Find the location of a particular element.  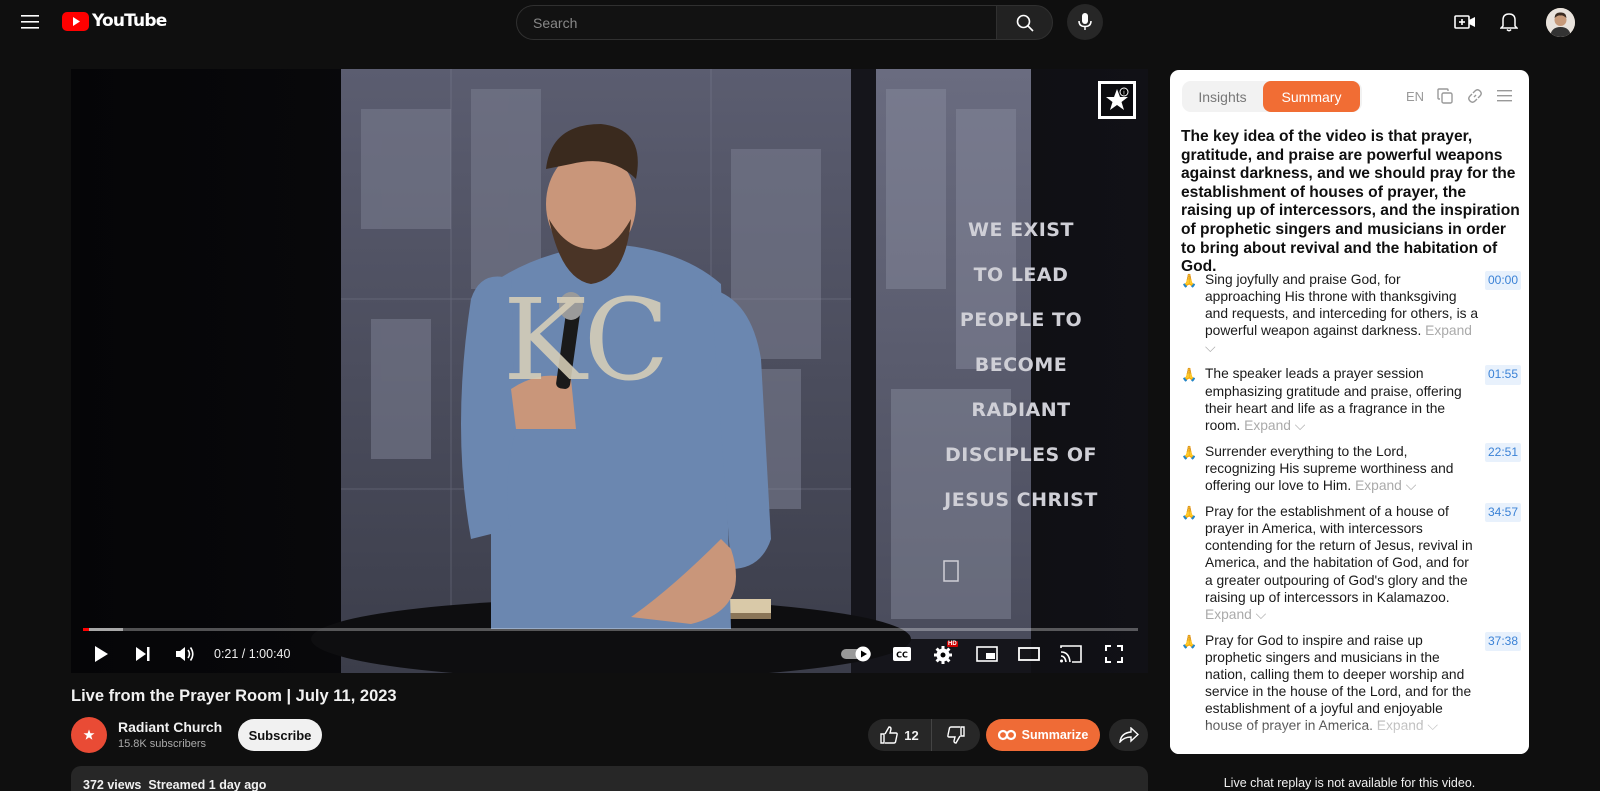

next-button is located at coordinates (143, 654).